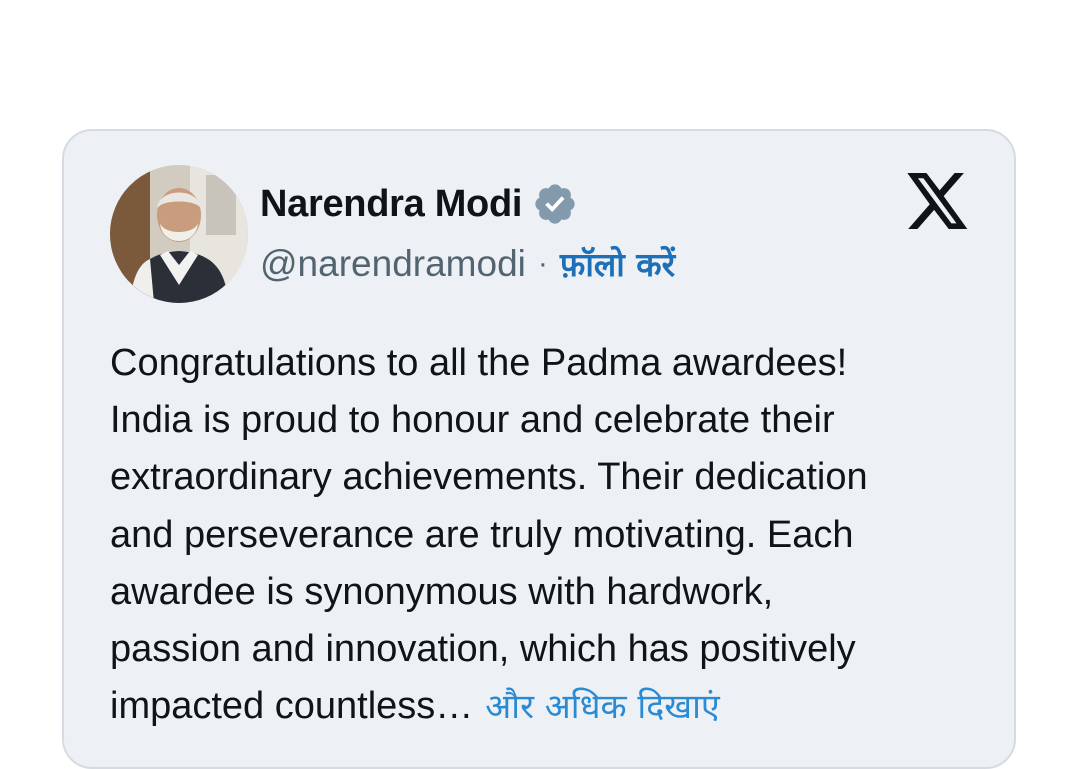 Image resolution: width=1080 pixels, height=769 pixels. Describe the element at coordinates (393, 264) in the screenshot. I see `user-handle: @narendramodi` at that location.